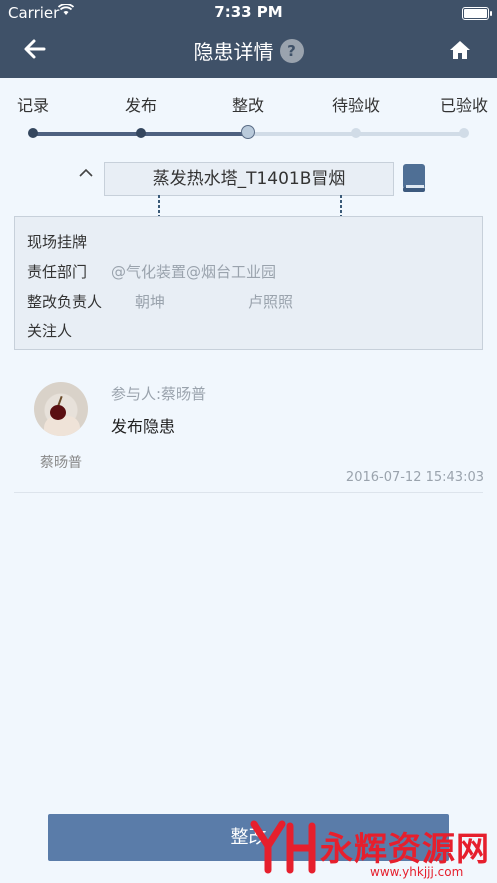 Image resolution: width=497 pixels, height=883 pixels. I want to click on record-divider, so click(248, 492).